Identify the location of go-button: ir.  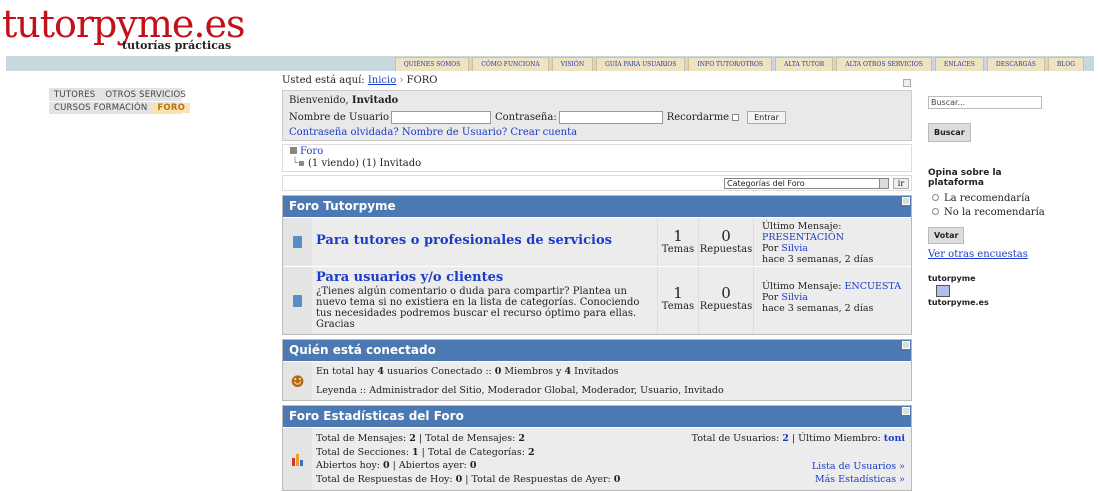
(901, 183).